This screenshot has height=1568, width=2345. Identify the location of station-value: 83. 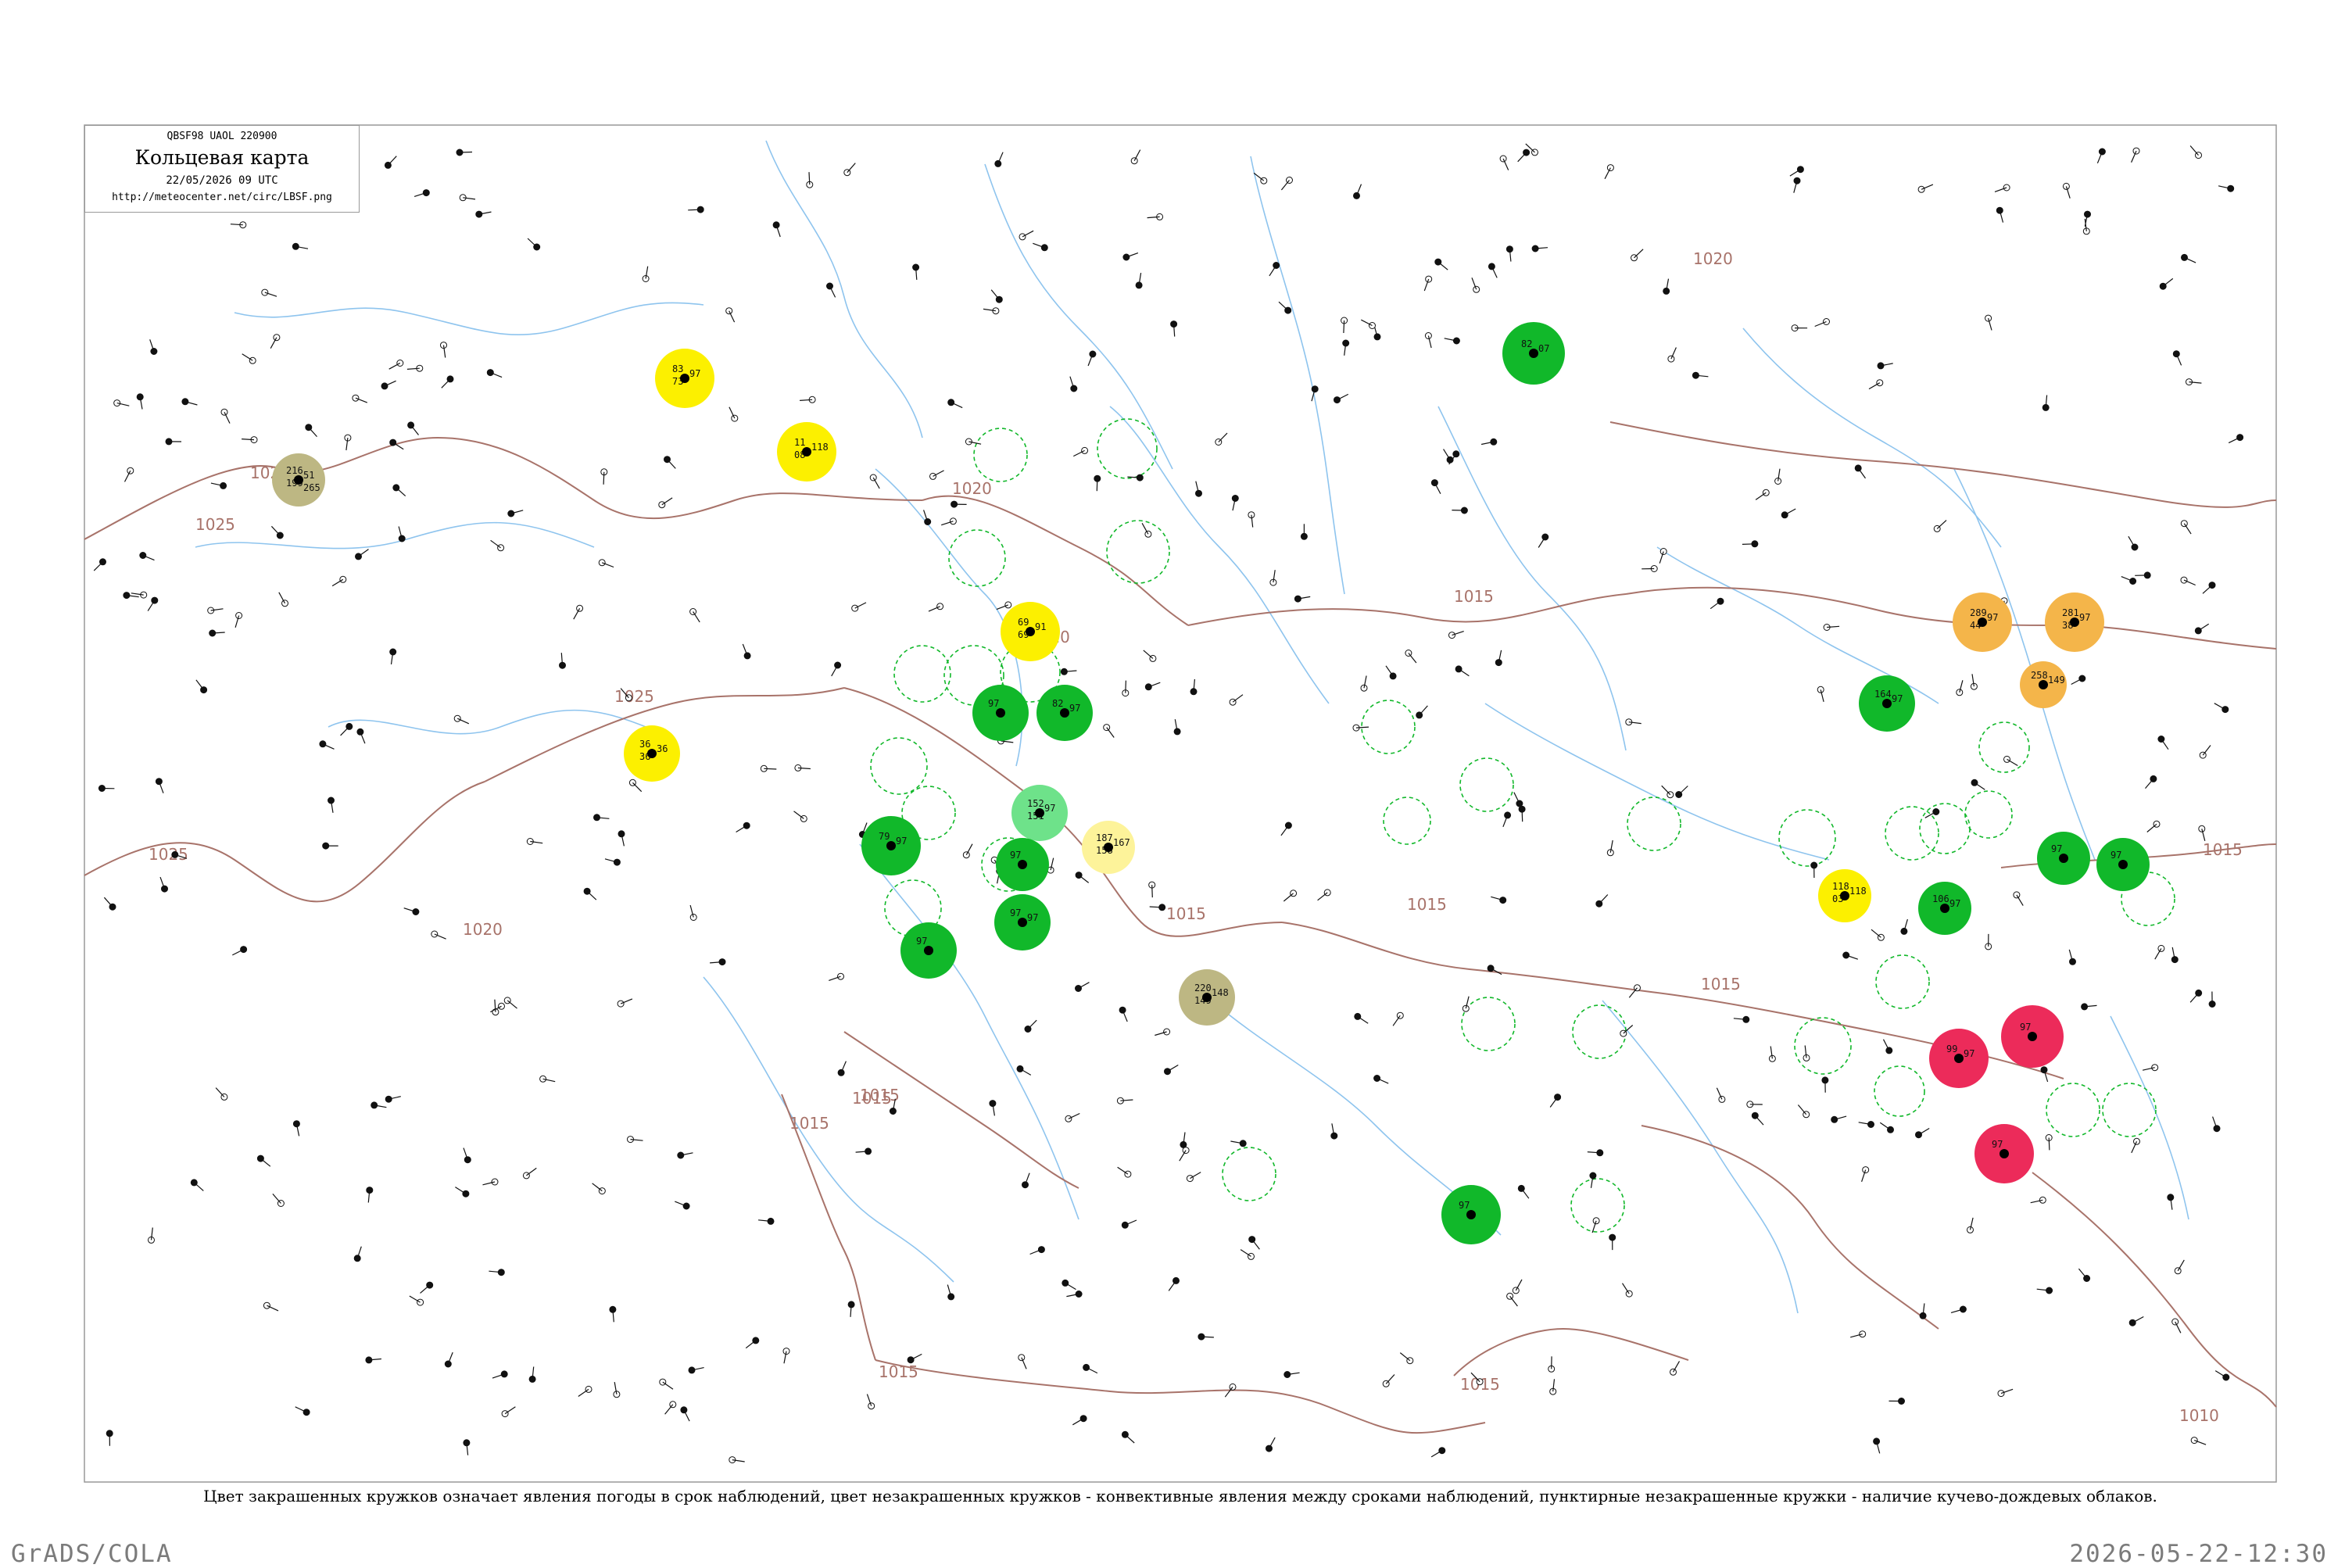
(677, 368).